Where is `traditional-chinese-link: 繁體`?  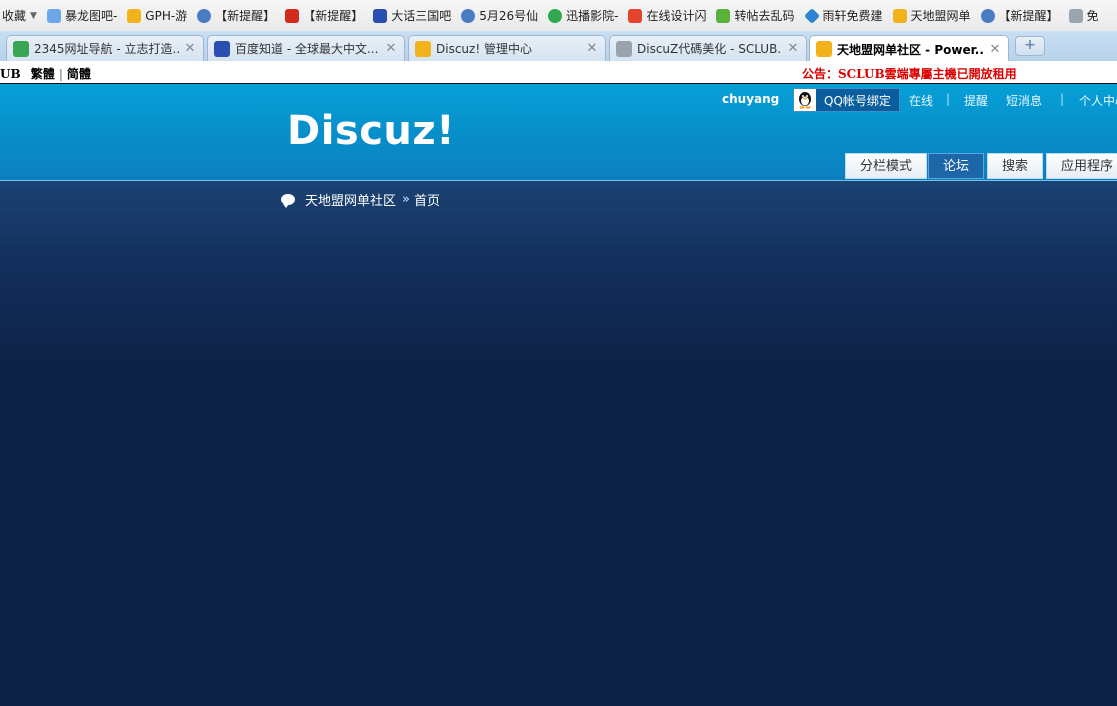
traditional-chinese-link: 繁體 is located at coordinates (43, 74).